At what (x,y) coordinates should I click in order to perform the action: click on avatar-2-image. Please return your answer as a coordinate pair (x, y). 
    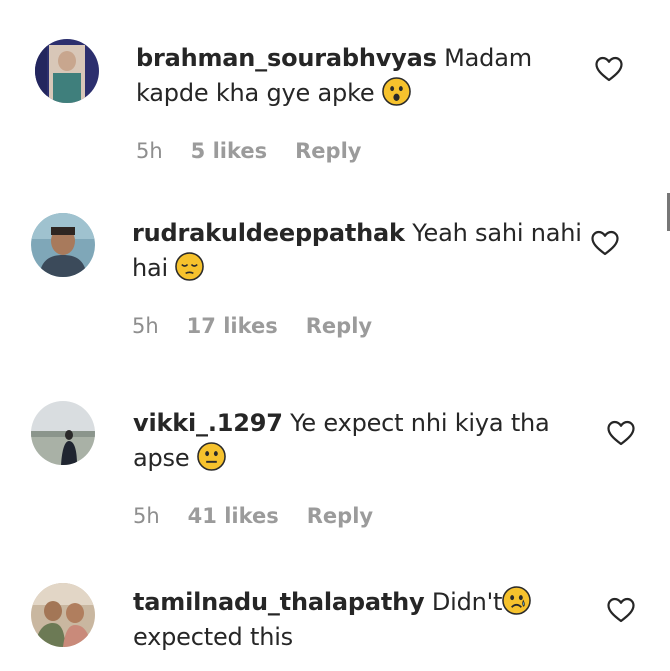
    Looking at the image, I should click on (63, 245).